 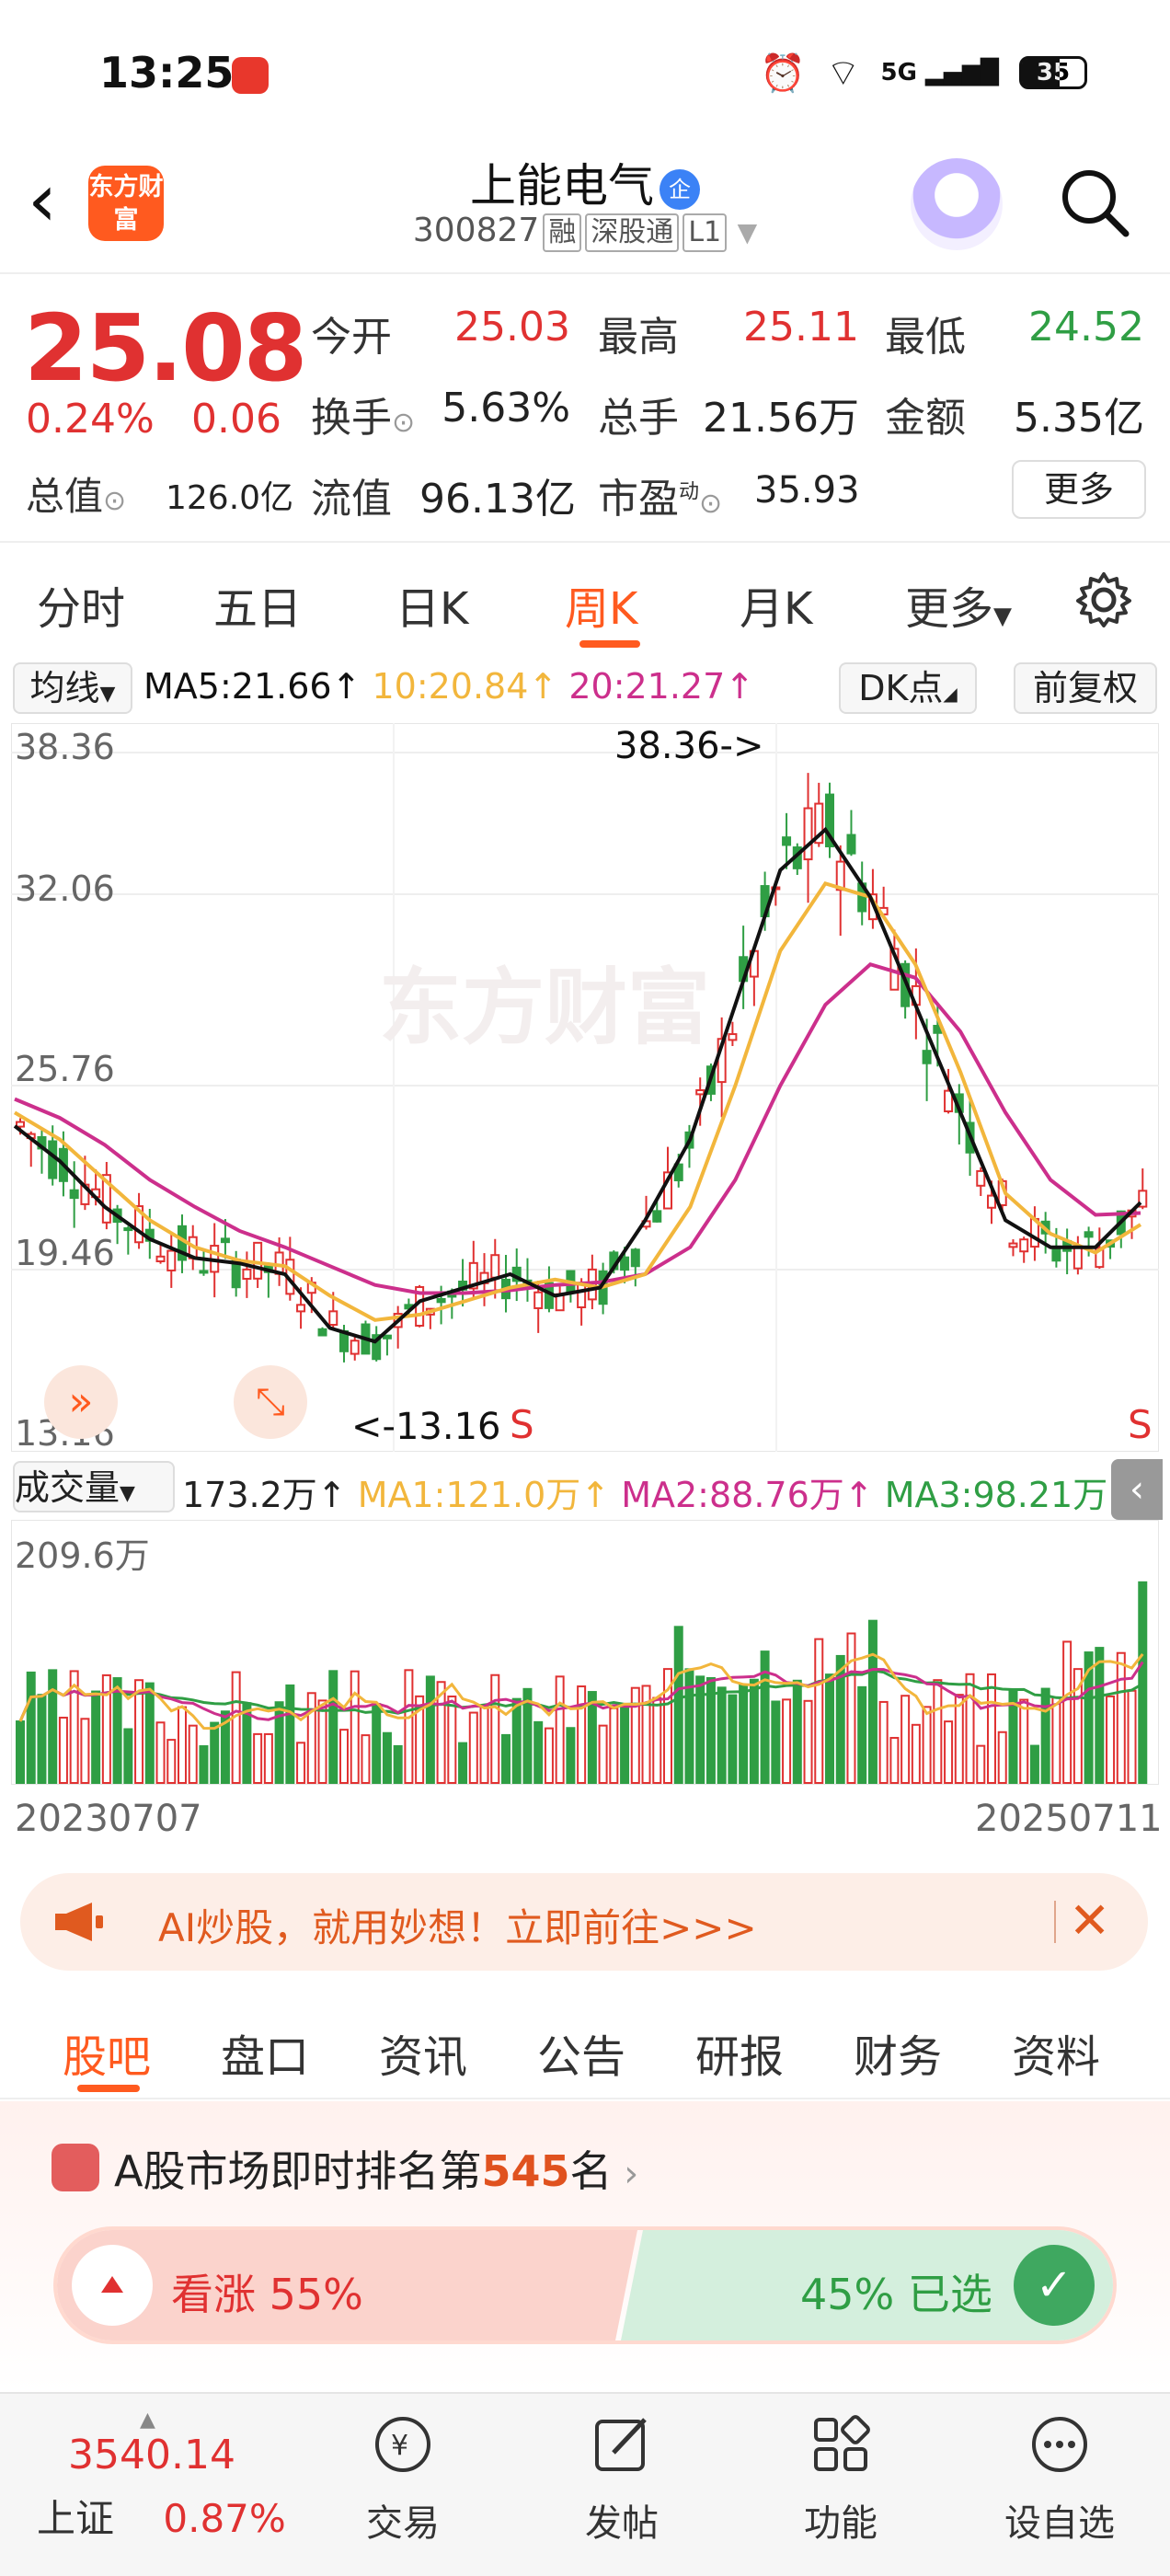 What do you see at coordinates (497, 499) in the screenshot?
I see `float-cap-value: 96.13亿` at bounding box center [497, 499].